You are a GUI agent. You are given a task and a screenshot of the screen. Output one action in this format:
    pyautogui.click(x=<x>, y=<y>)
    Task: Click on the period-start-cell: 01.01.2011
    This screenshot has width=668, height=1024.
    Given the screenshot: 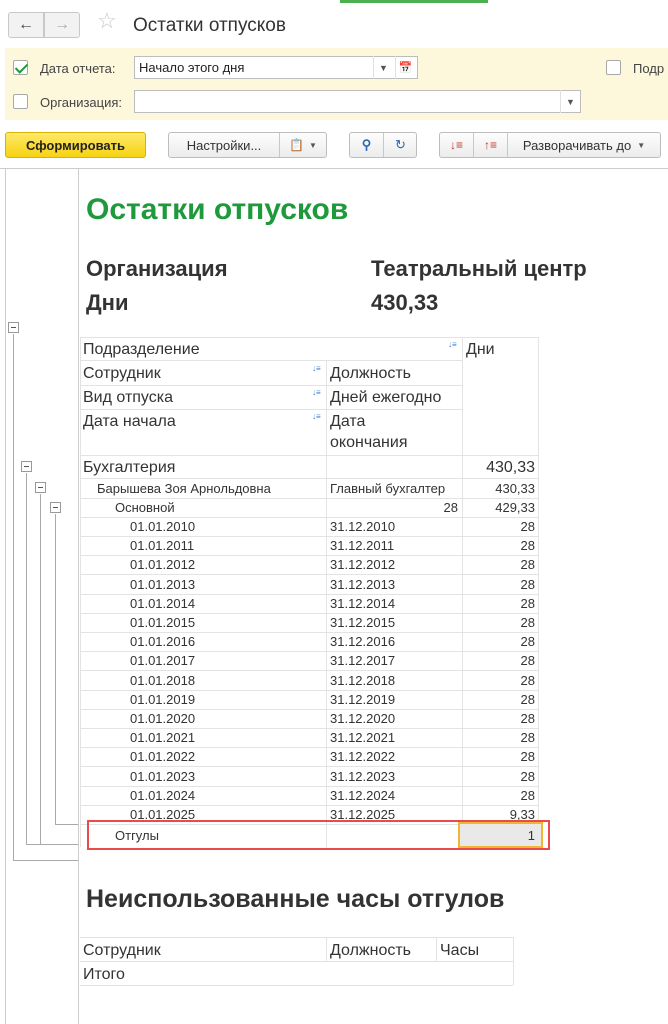 What is the action you would take?
    pyautogui.click(x=162, y=545)
    